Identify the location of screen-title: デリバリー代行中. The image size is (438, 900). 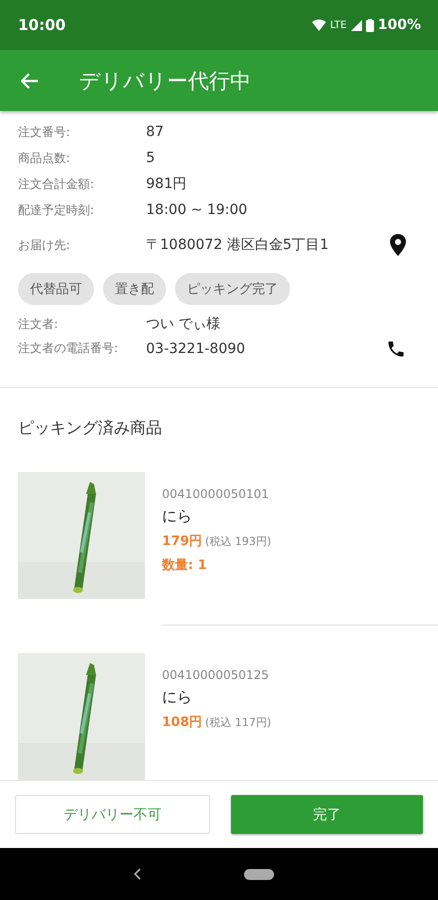
(165, 81).